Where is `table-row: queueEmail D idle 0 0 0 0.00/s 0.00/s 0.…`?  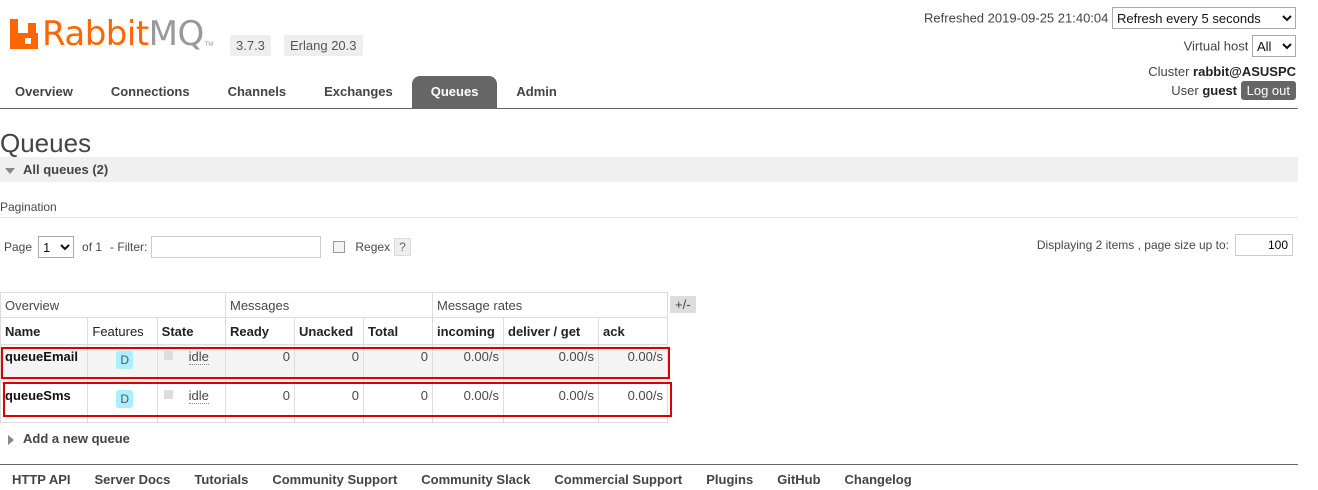
table-row: queueEmail D idle 0 0 0 0.00/s 0.00/s 0.… is located at coordinates (334, 364).